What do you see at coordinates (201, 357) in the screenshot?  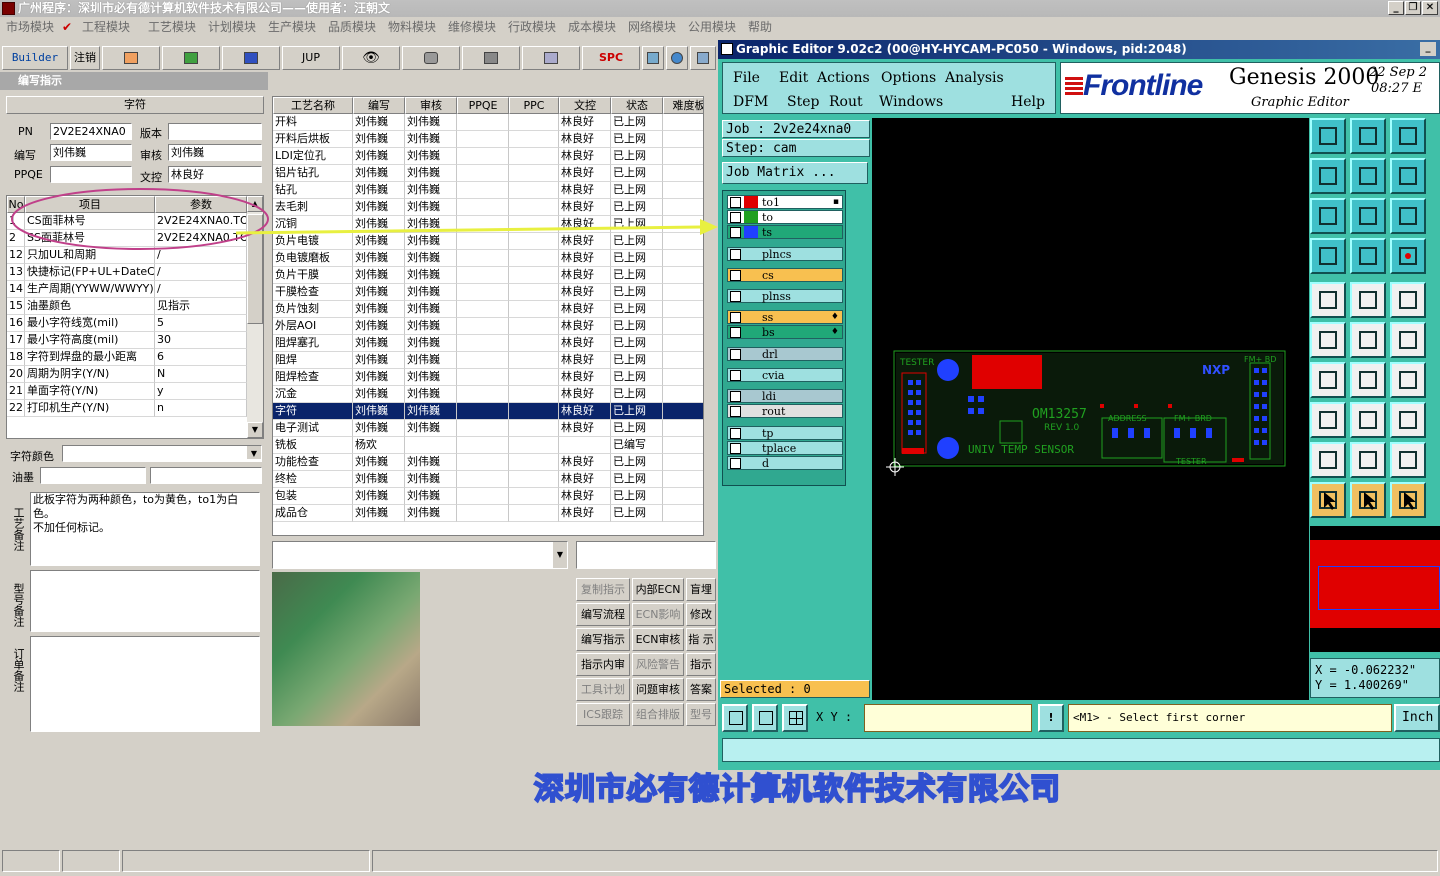 I see `param-value-cell: 6` at bounding box center [201, 357].